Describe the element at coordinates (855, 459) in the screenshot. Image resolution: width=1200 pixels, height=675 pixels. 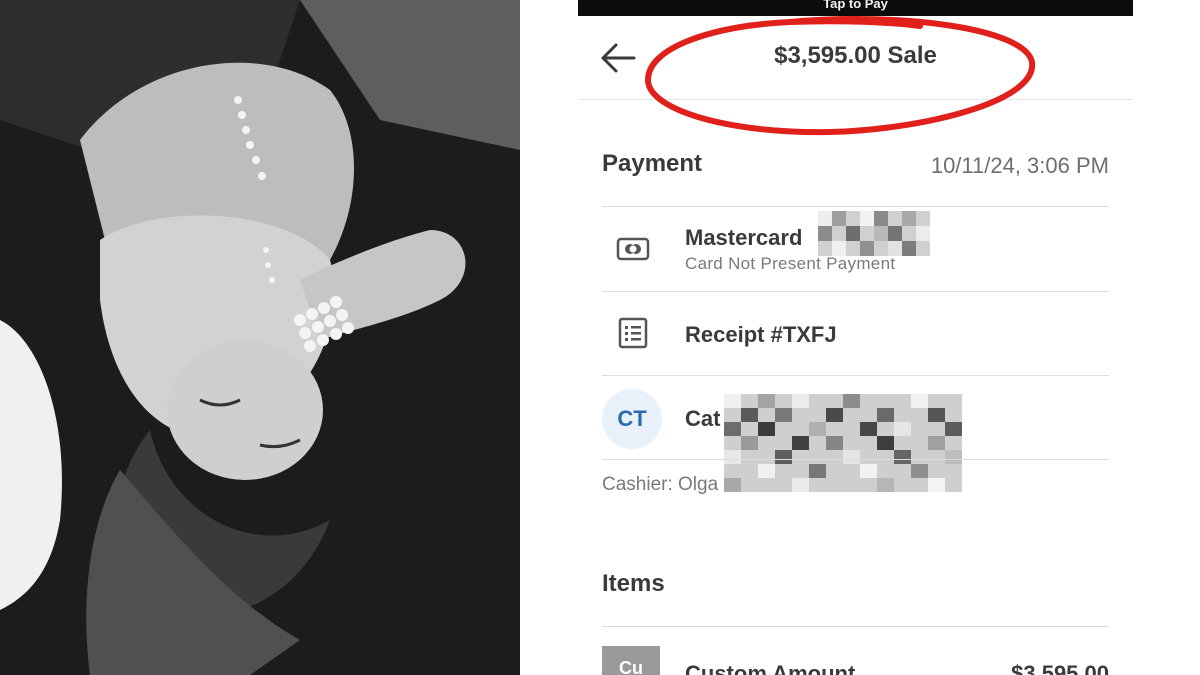
I see `divider` at that location.